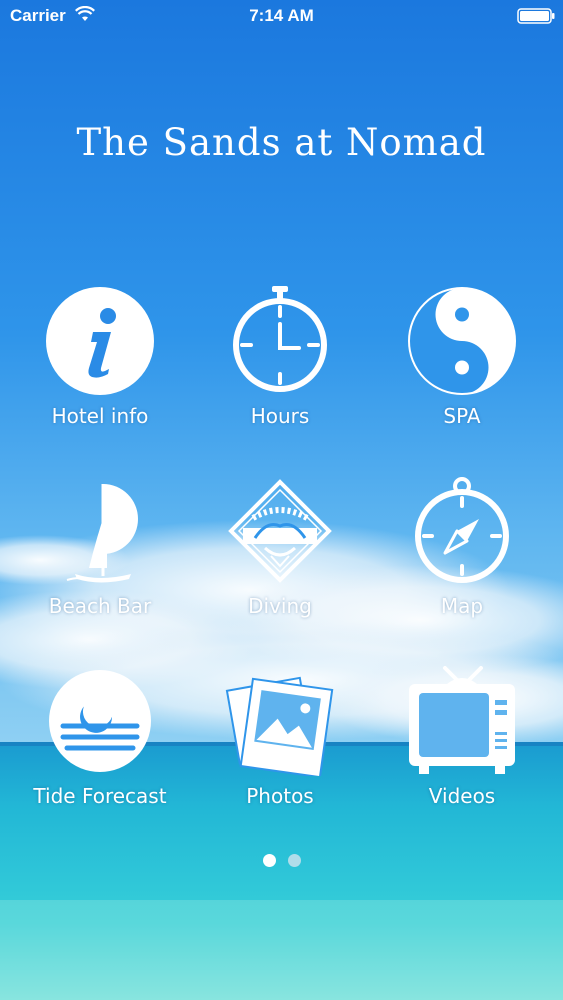  Describe the element at coordinates (281, 860) in the screenshot. I see `page-indicator` at that location.